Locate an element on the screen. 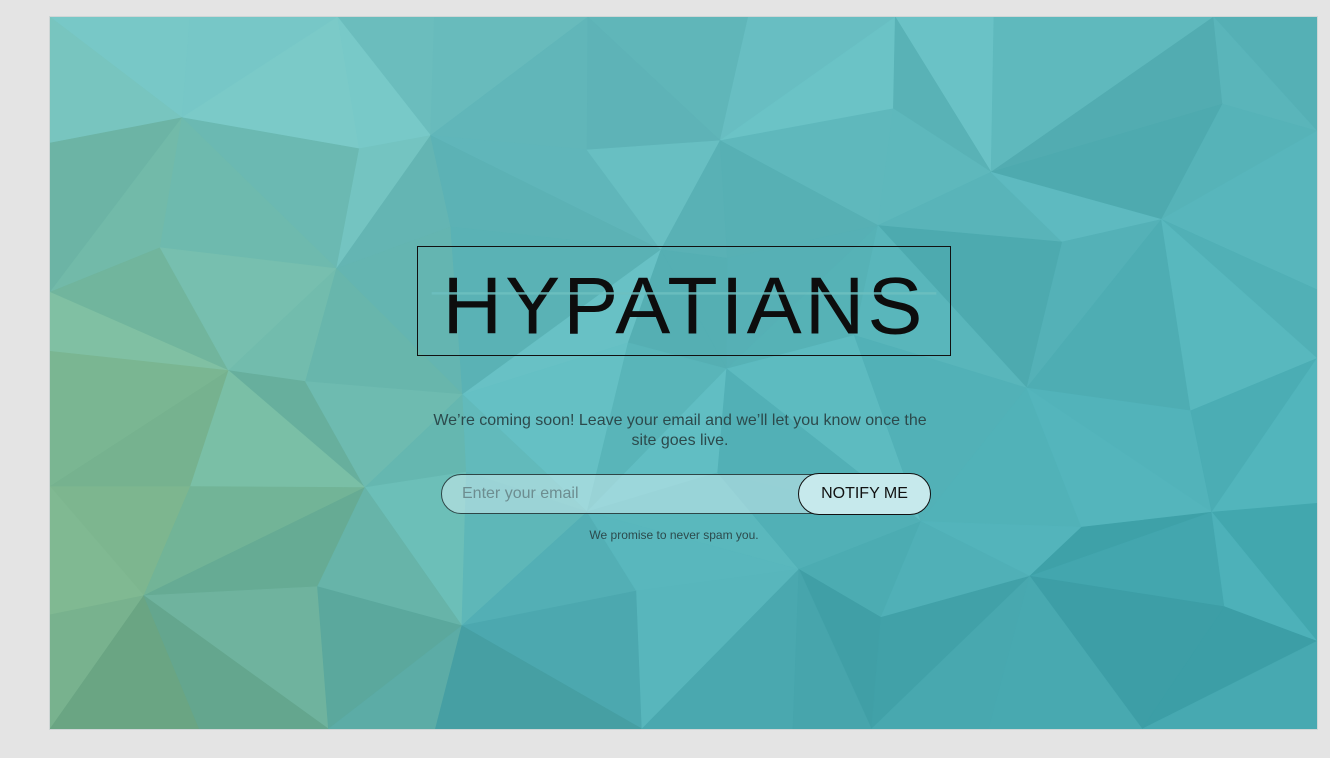 The width and height of the screenshot is (1330, 758). logo: HYPATIANS is located at coordinates (684, 301).